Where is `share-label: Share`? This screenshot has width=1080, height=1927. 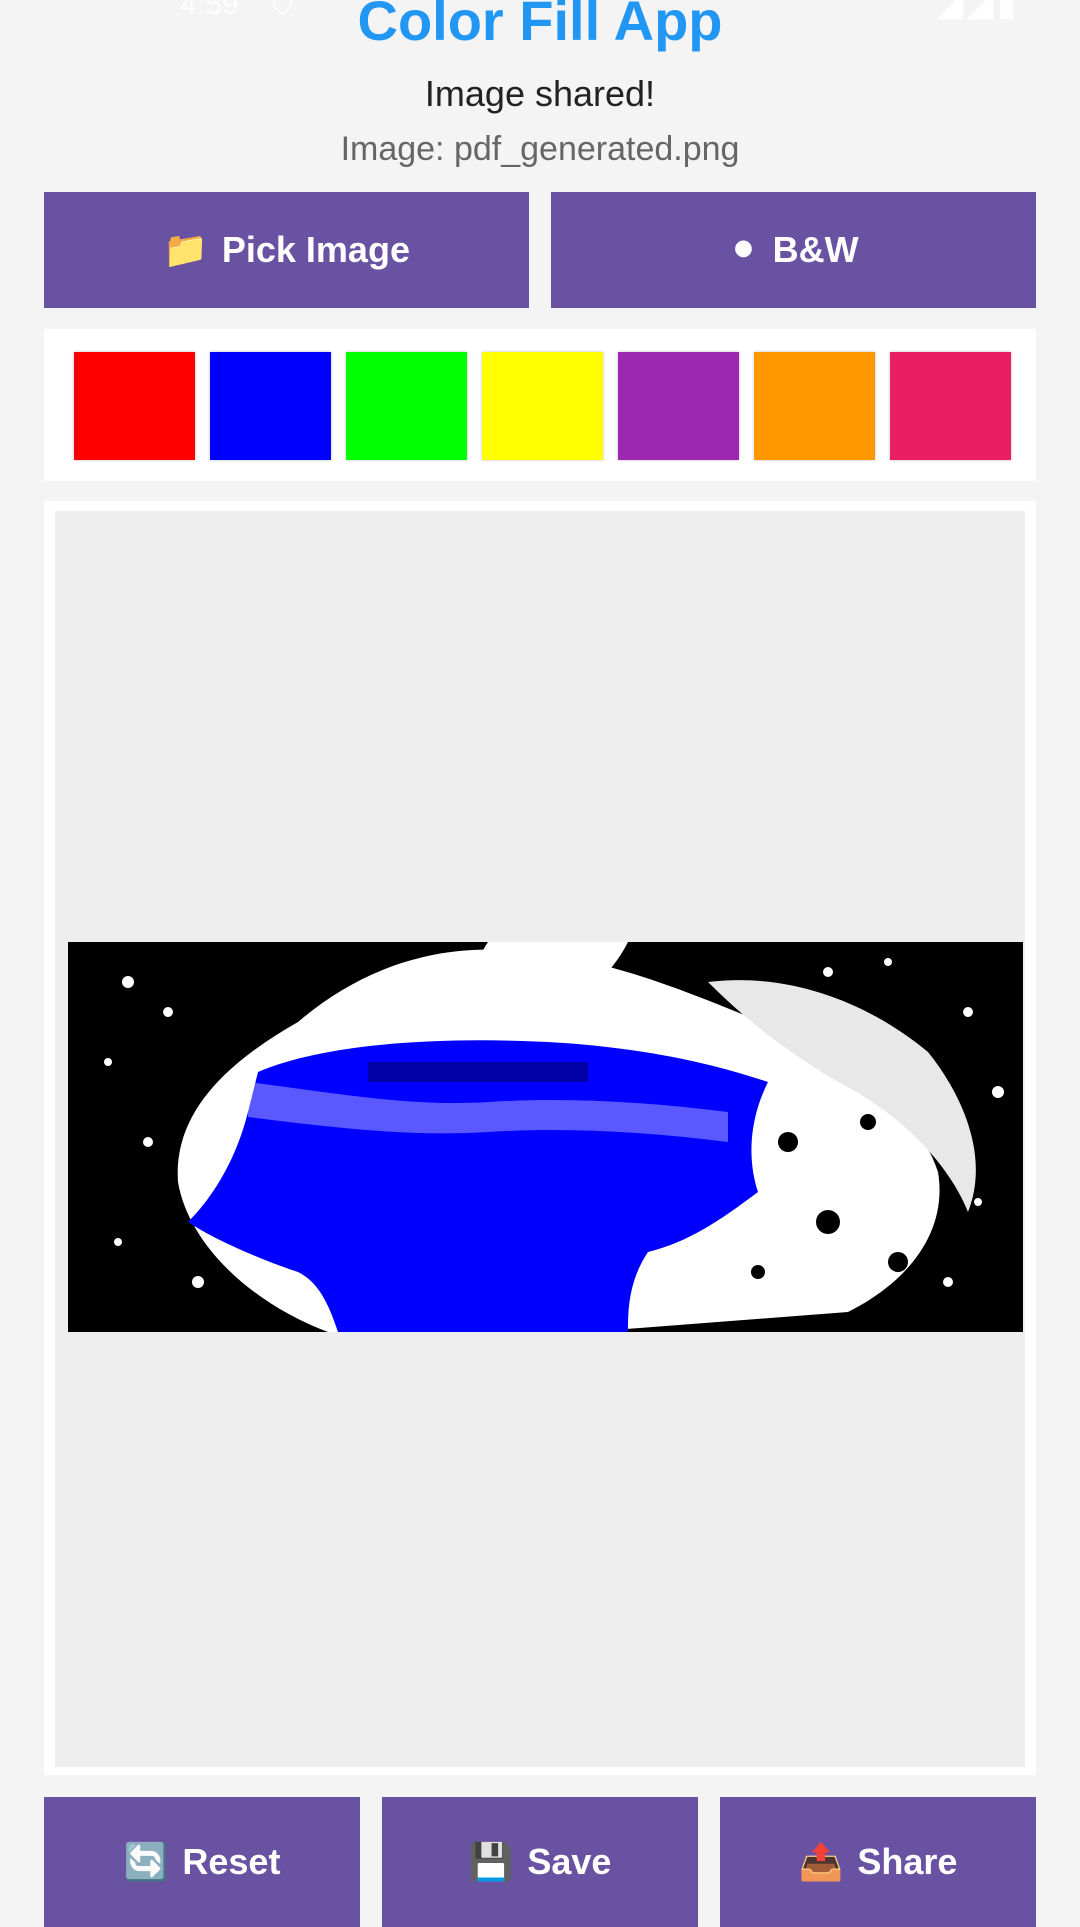
share-label: Share is located at coordinates (907, 1861).